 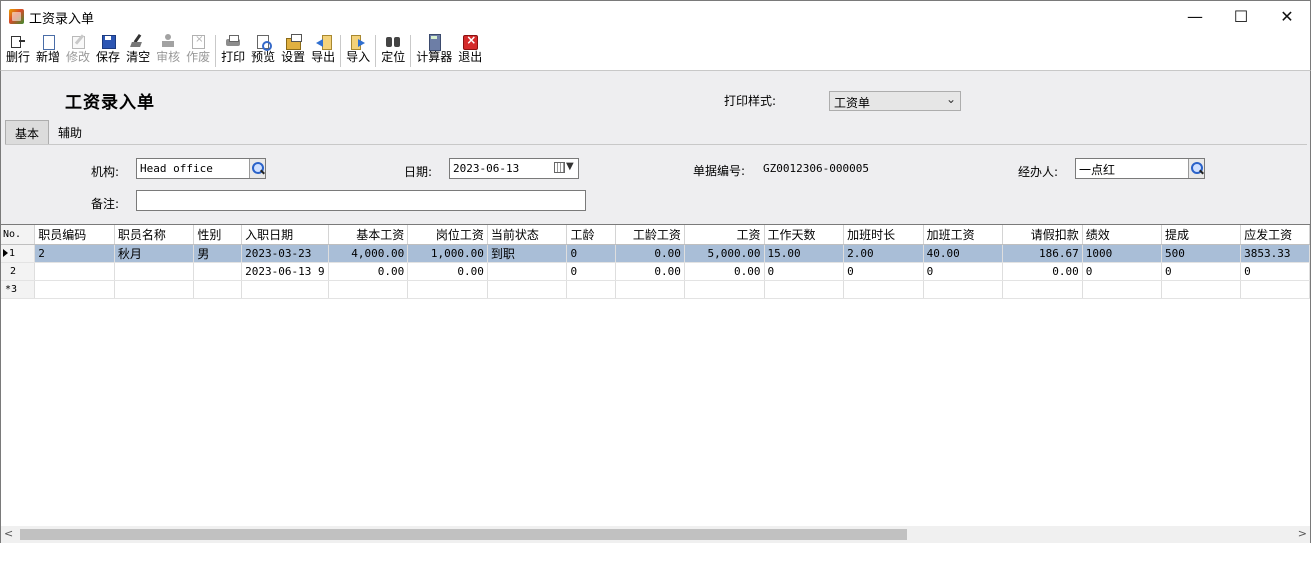 What do you see at coordinates (963, 289) in the screenshot?
I see `cell-overtime-pay` at bounding box center [963, 289].